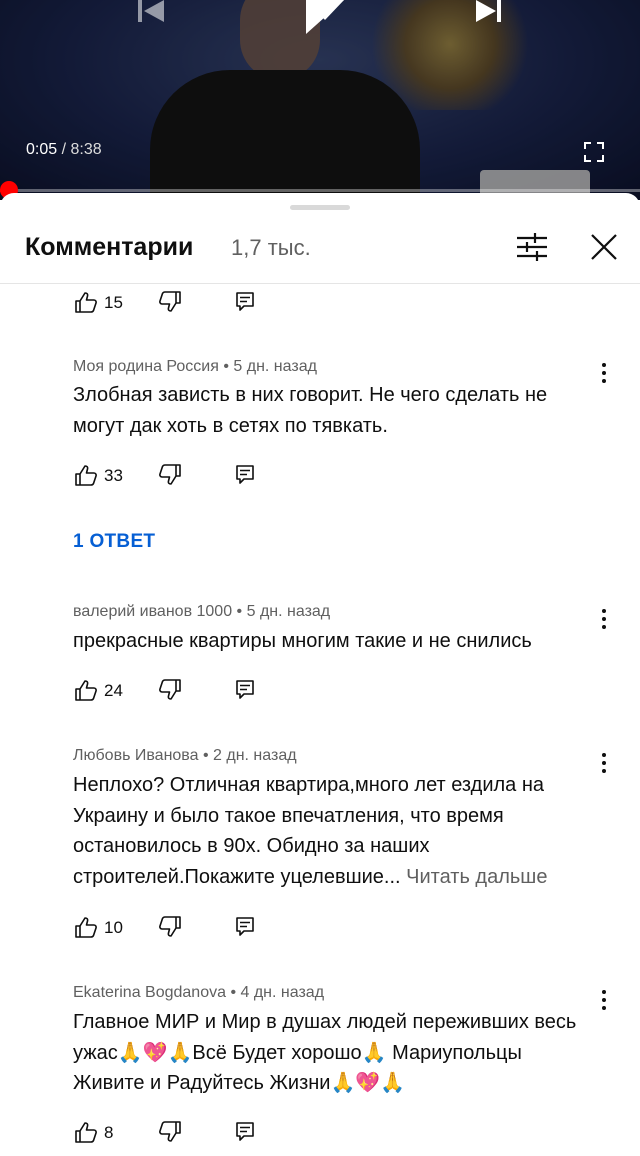 This screenshot has height=1156, width=640. I want to click on comment-author-line: Любовь Иванова • 2 дн. назад, so click(185, 755).